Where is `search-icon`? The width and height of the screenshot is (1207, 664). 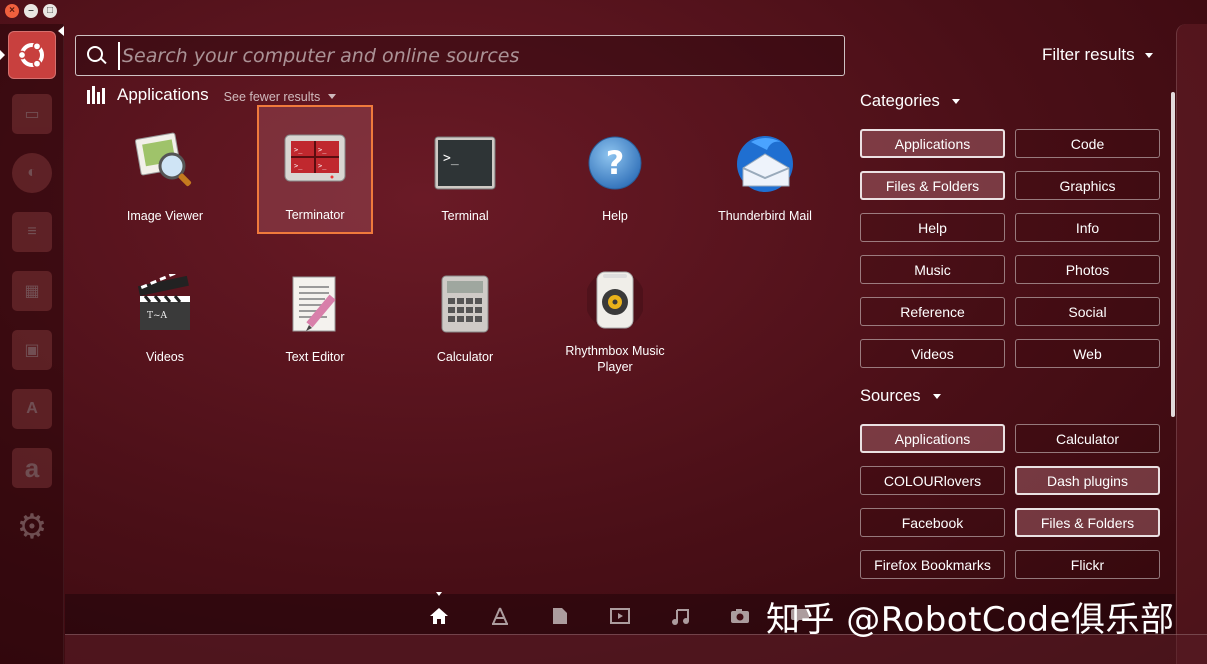 search-icon is located at coordinates (97, 56).